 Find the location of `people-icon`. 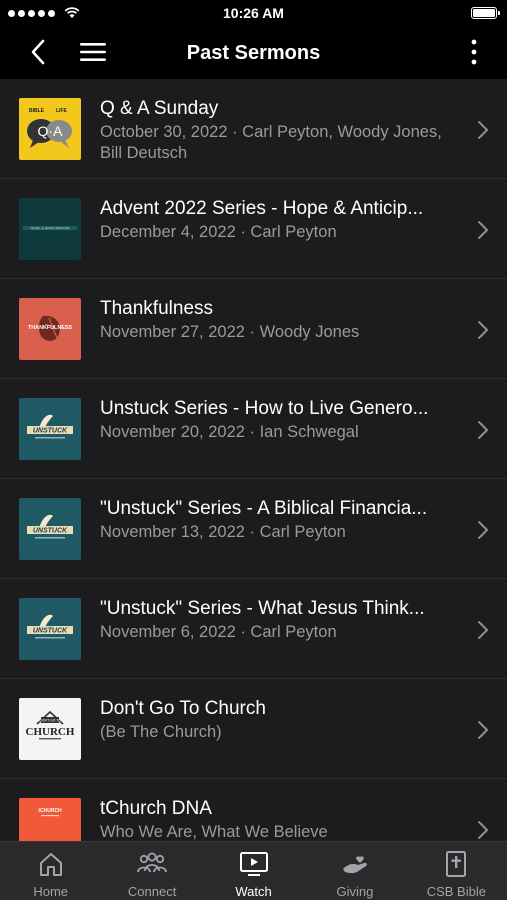

people-icon is located at coordinates (152, 862).